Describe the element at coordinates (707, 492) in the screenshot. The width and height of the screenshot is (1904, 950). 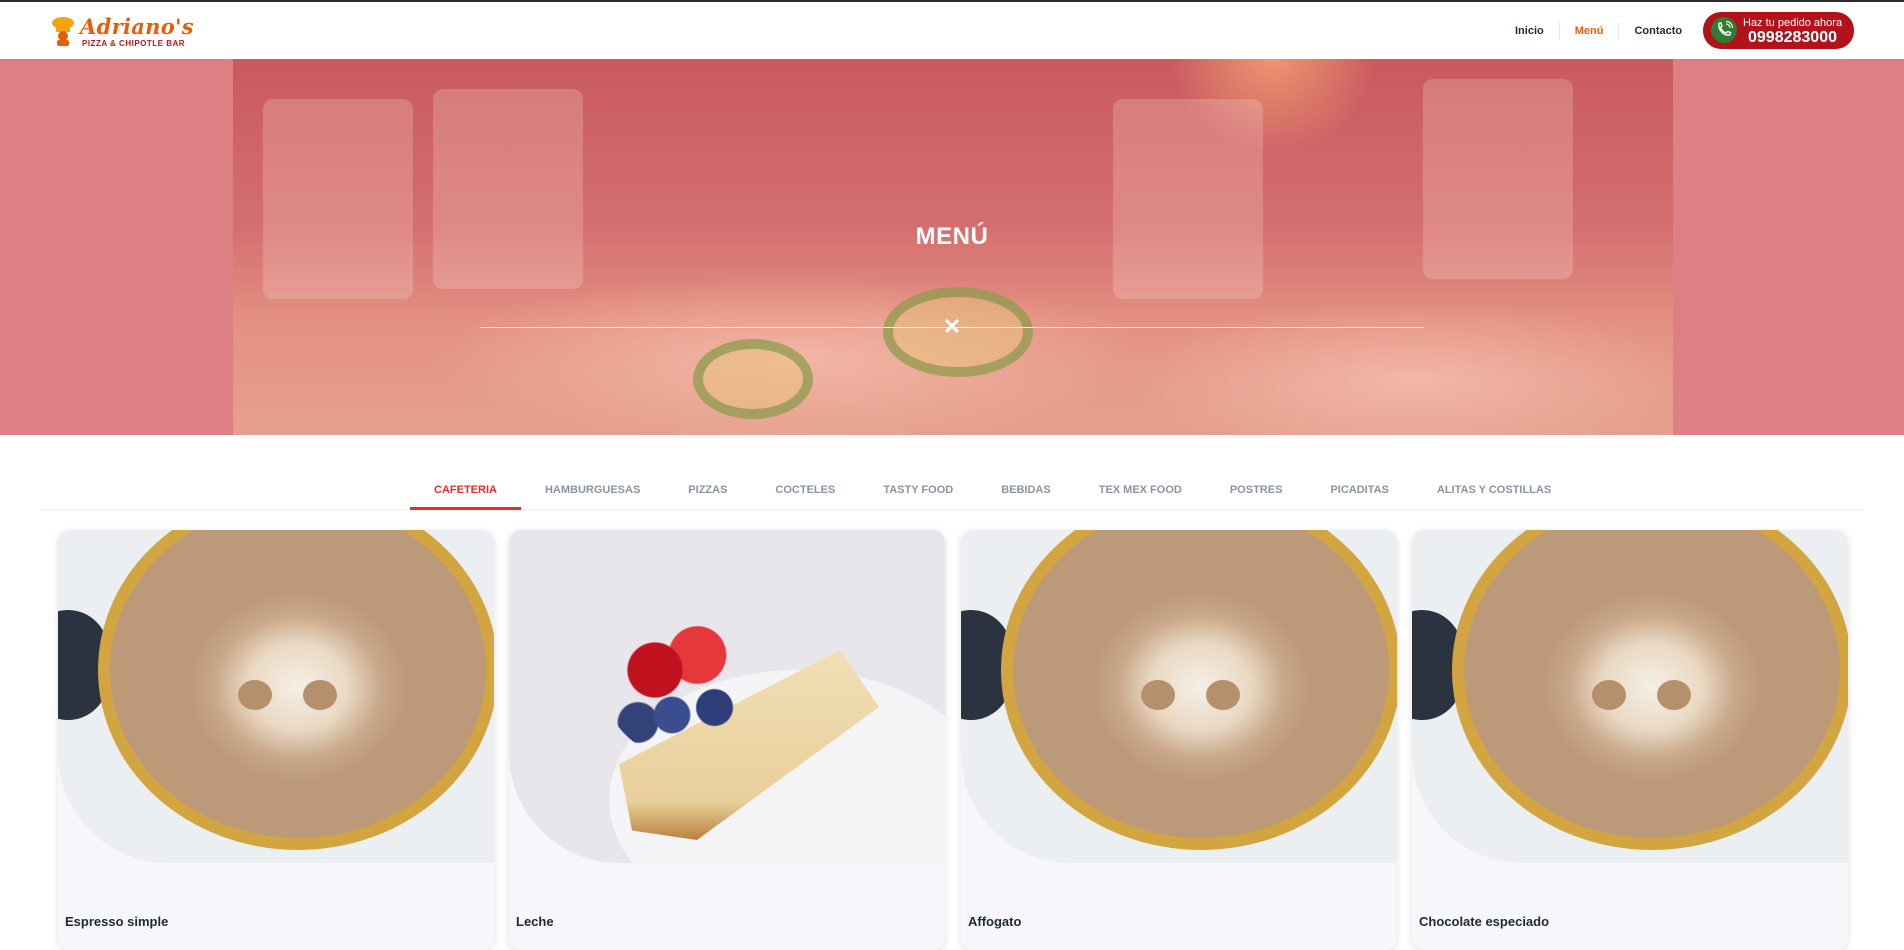
I see `tab-pizzas: PIZZAS` at that location.